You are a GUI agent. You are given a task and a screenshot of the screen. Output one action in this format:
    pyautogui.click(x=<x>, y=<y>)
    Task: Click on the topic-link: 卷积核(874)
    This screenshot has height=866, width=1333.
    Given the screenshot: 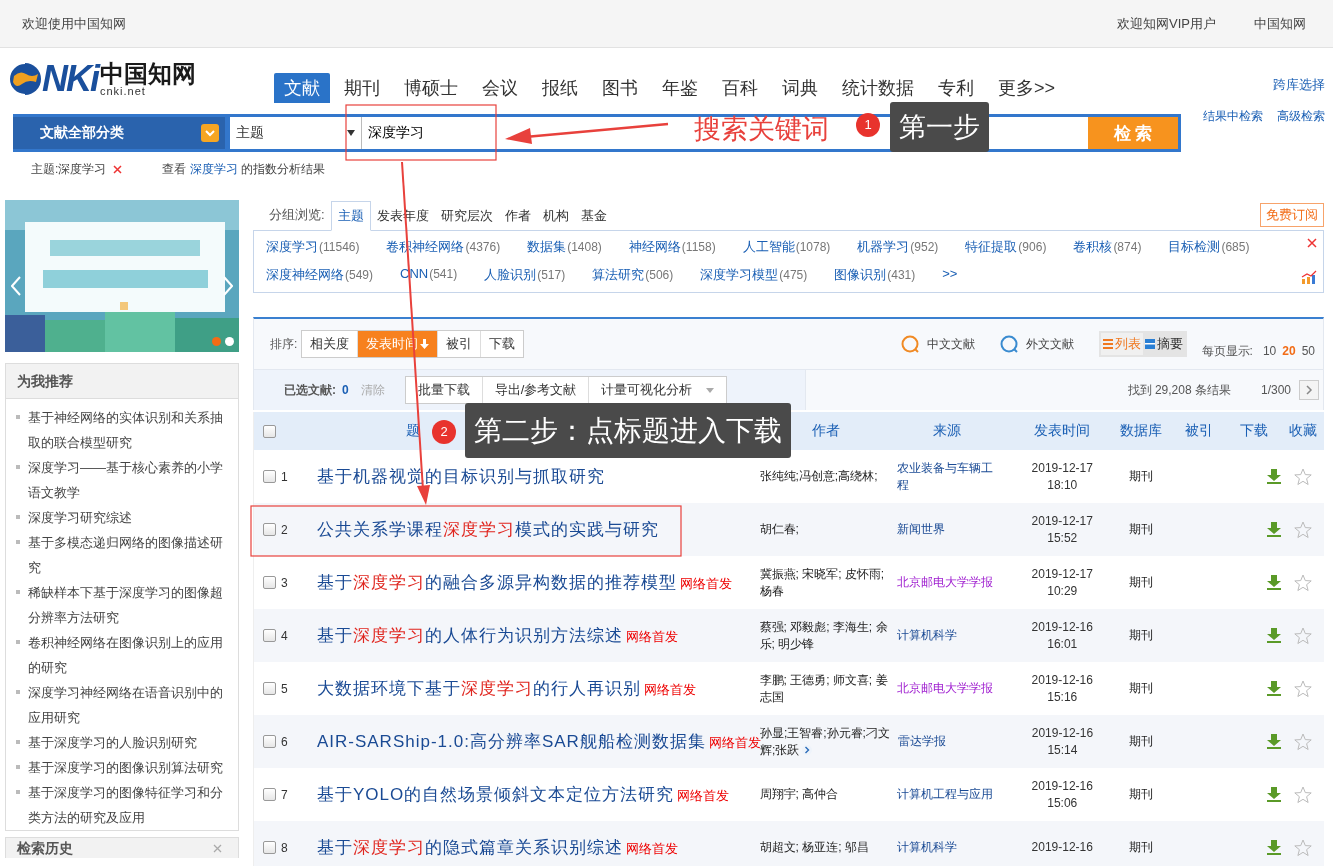 What is the action you would take?
    pyautogui.click(x=1107, y=247)
    